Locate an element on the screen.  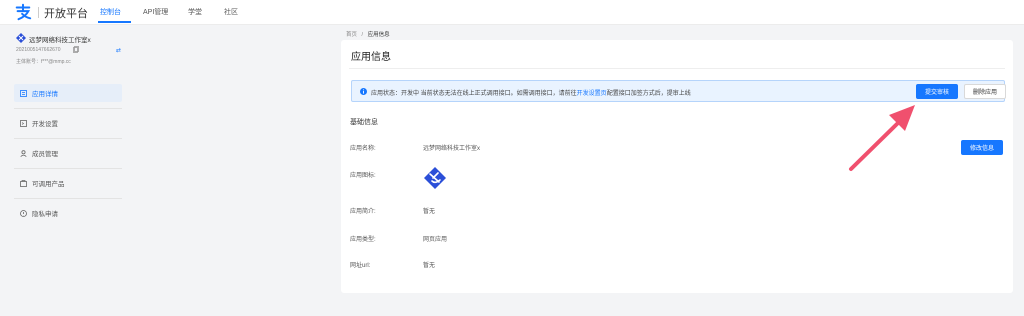
active-nav-underline is located at coordinates (114, 22).